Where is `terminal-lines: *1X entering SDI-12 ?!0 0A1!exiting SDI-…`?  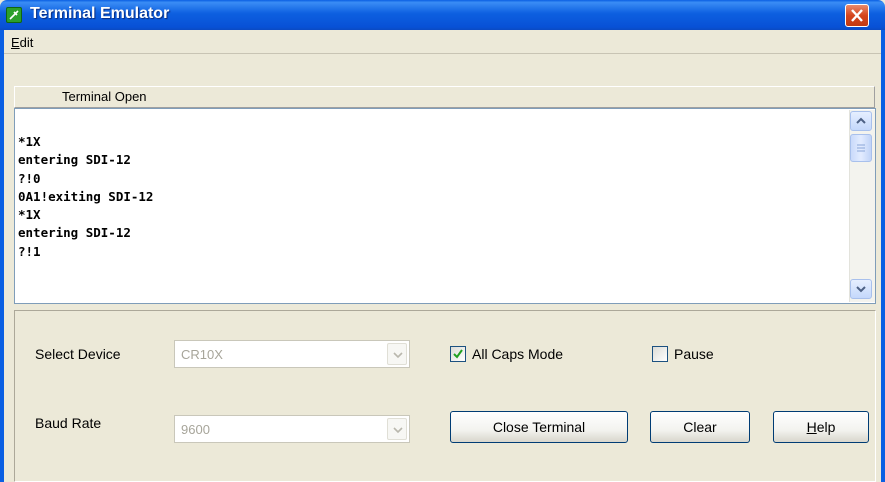
terminal-lines: *1X entering SDI-12 ?!0 0A1!exiting SDI-… is located at coordinates (85, 197).